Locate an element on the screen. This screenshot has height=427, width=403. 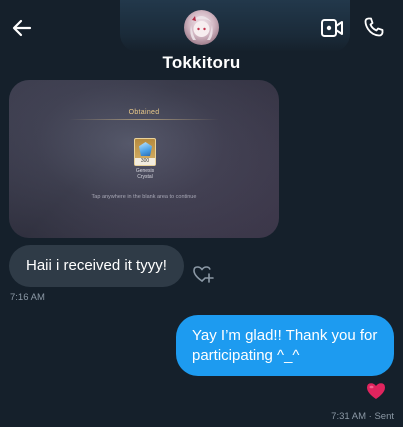
avatar-image is located at coordinates (201, 28).